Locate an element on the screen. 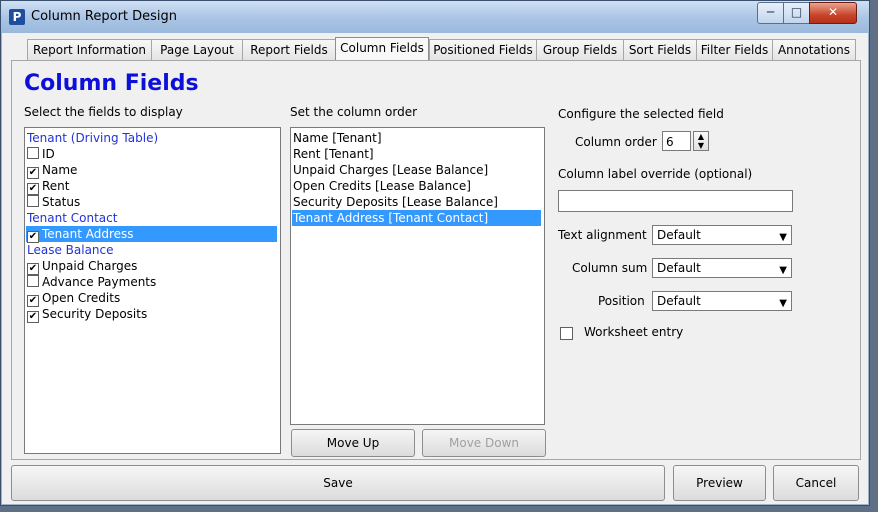 Image resolution: width=878 pixels, height=512 pixels. close-icon: ✕ is located at coordinates (833, 12).